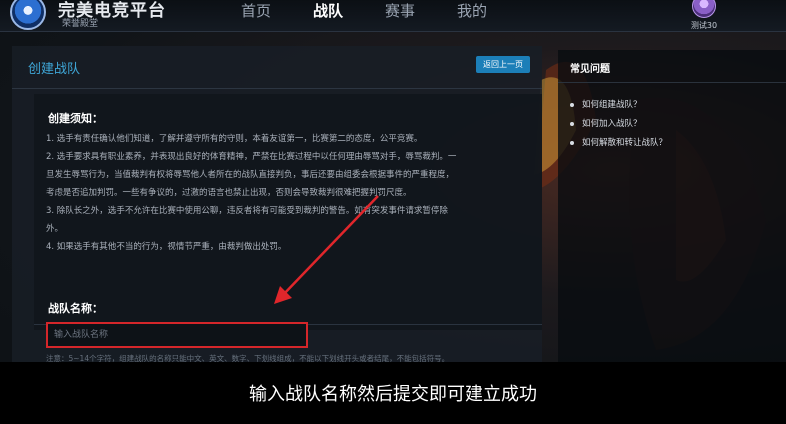  I want to click on faq-item-label: 如何加入战队？, so click(612, 124).